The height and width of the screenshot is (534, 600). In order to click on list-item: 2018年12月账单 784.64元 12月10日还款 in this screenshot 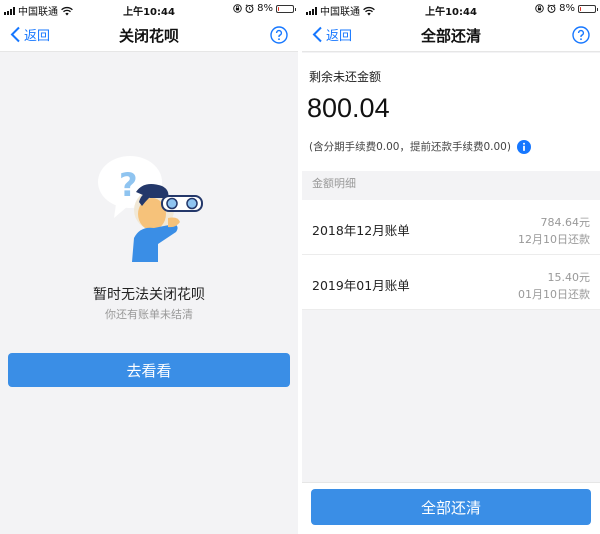, I will do `click(451, 227)`.